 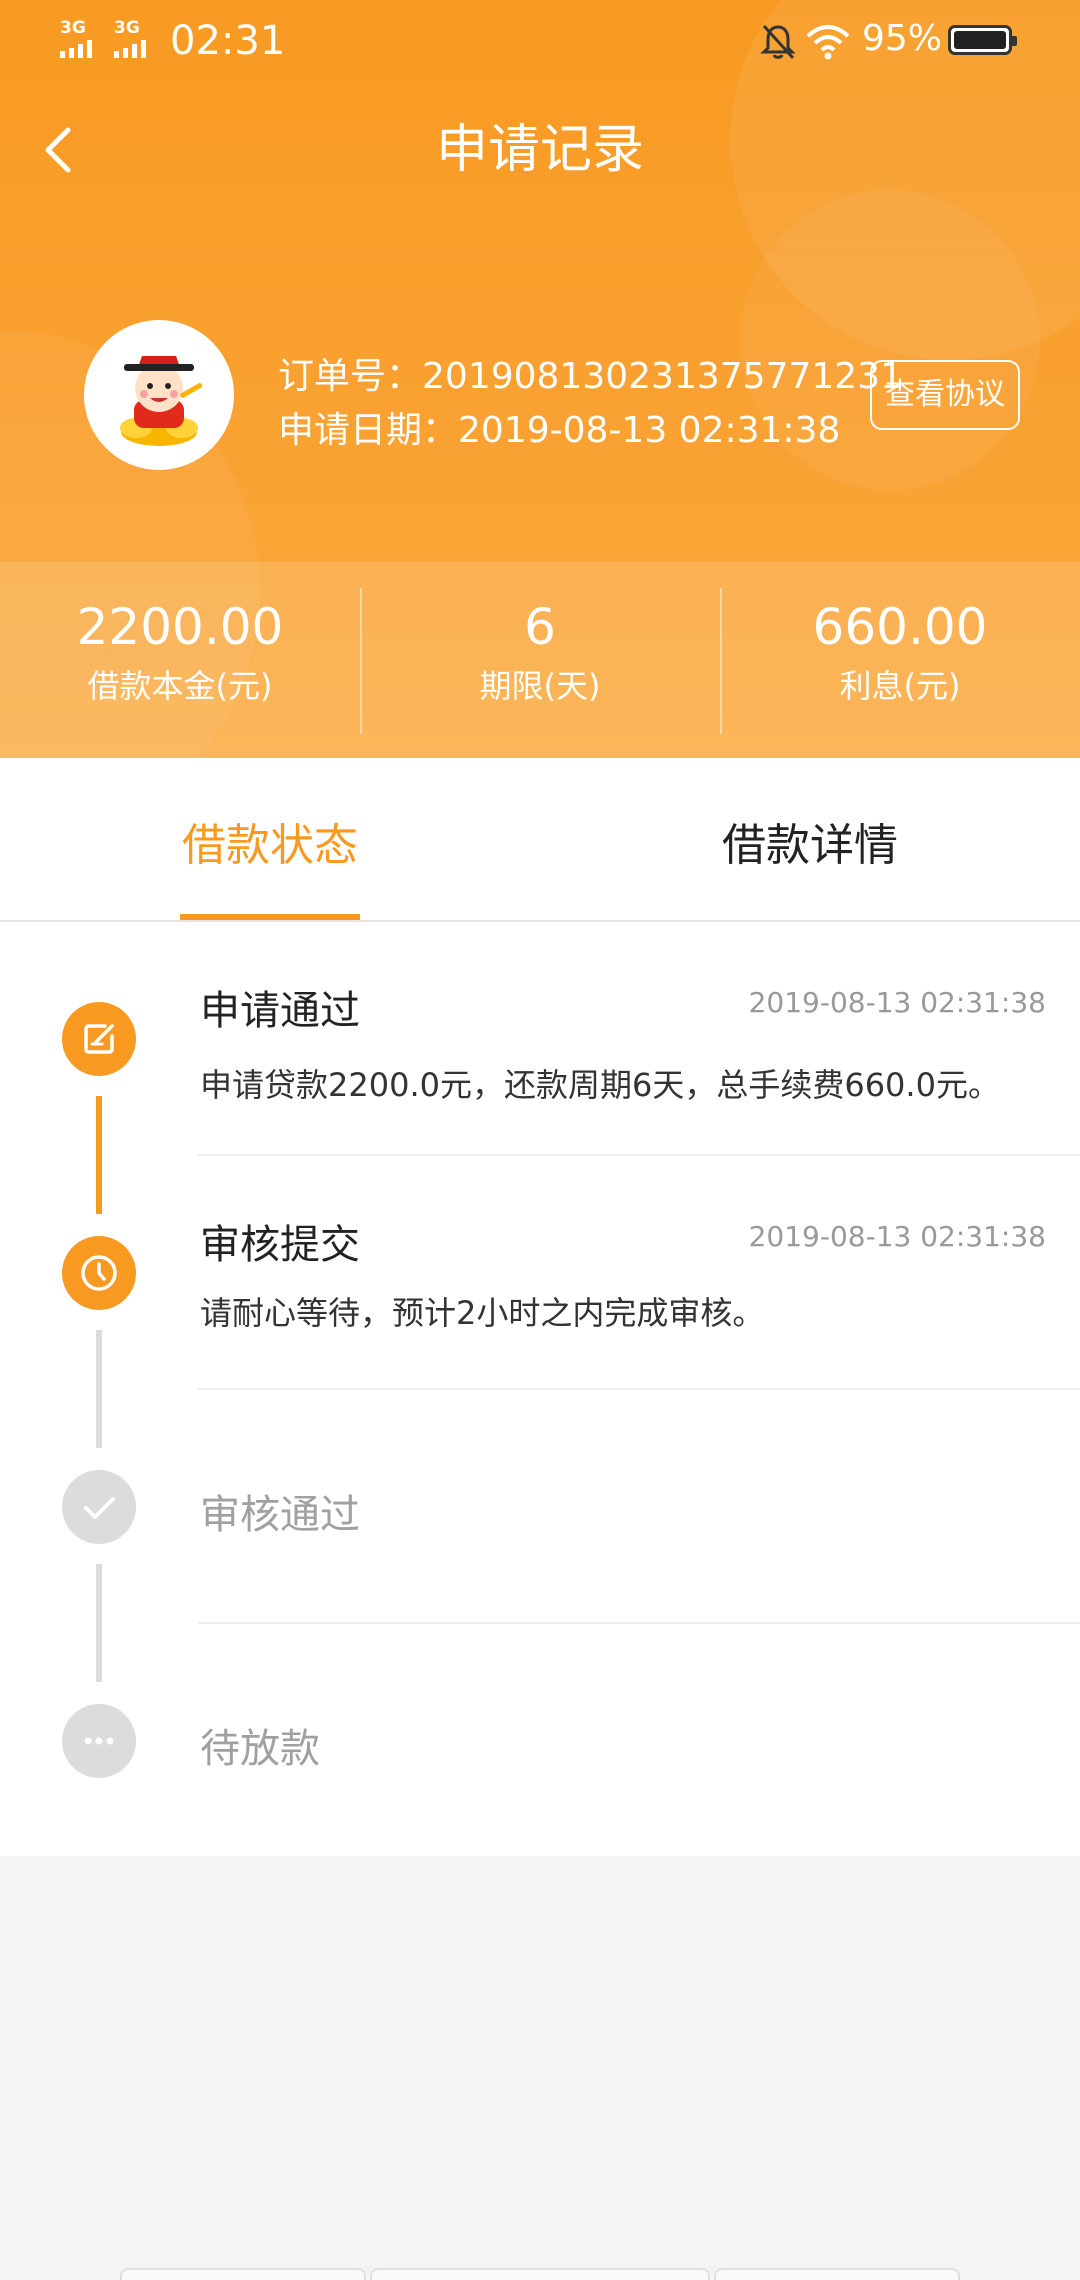 I want to click on timeline-step: 审核通过, so click(x=540, y=1507).